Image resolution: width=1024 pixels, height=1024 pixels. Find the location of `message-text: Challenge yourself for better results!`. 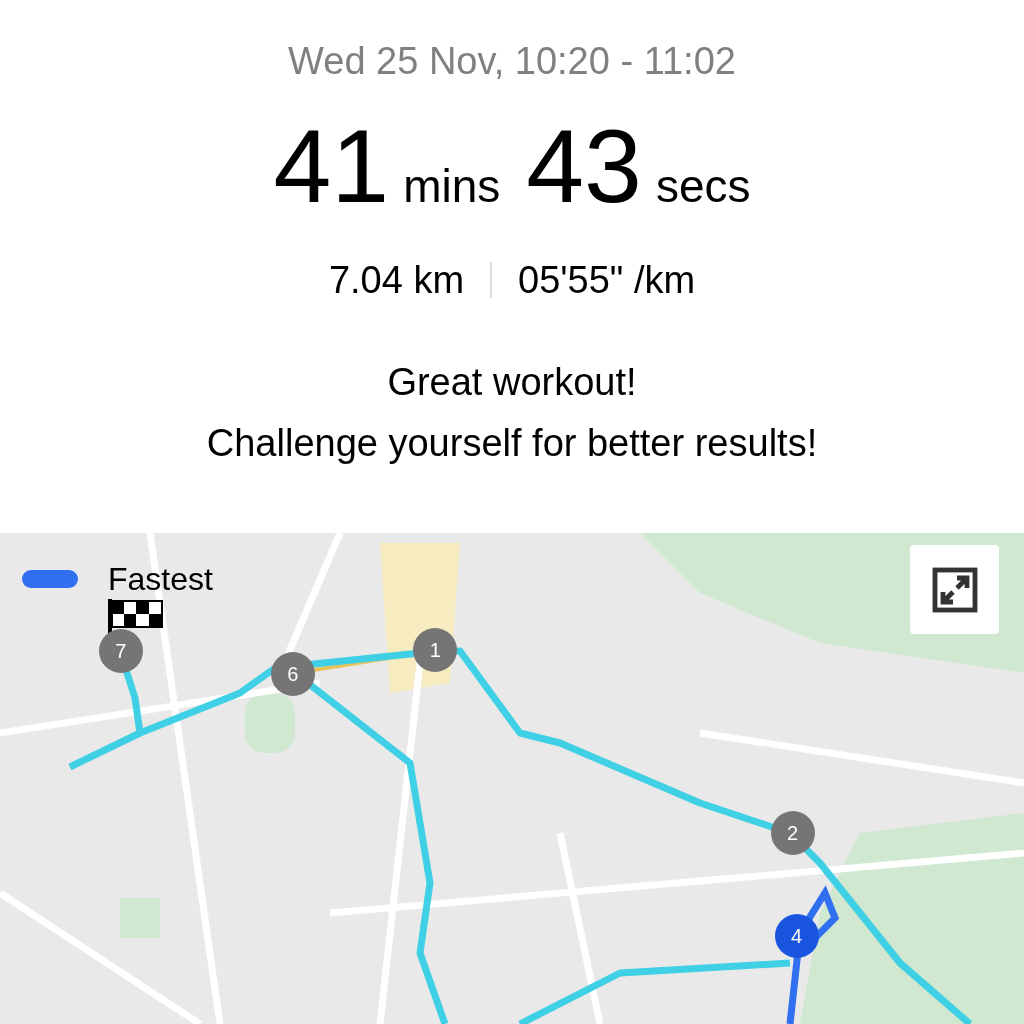

message-text: Challenge yourself for better results! is located at coordinates (512, 443).